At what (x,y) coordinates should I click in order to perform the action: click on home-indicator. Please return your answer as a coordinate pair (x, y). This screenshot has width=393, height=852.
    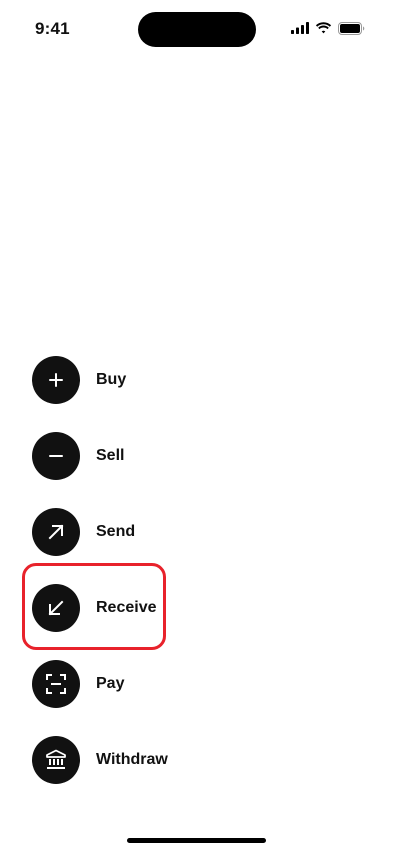
    Looking at the image, I should click on (196, 840).